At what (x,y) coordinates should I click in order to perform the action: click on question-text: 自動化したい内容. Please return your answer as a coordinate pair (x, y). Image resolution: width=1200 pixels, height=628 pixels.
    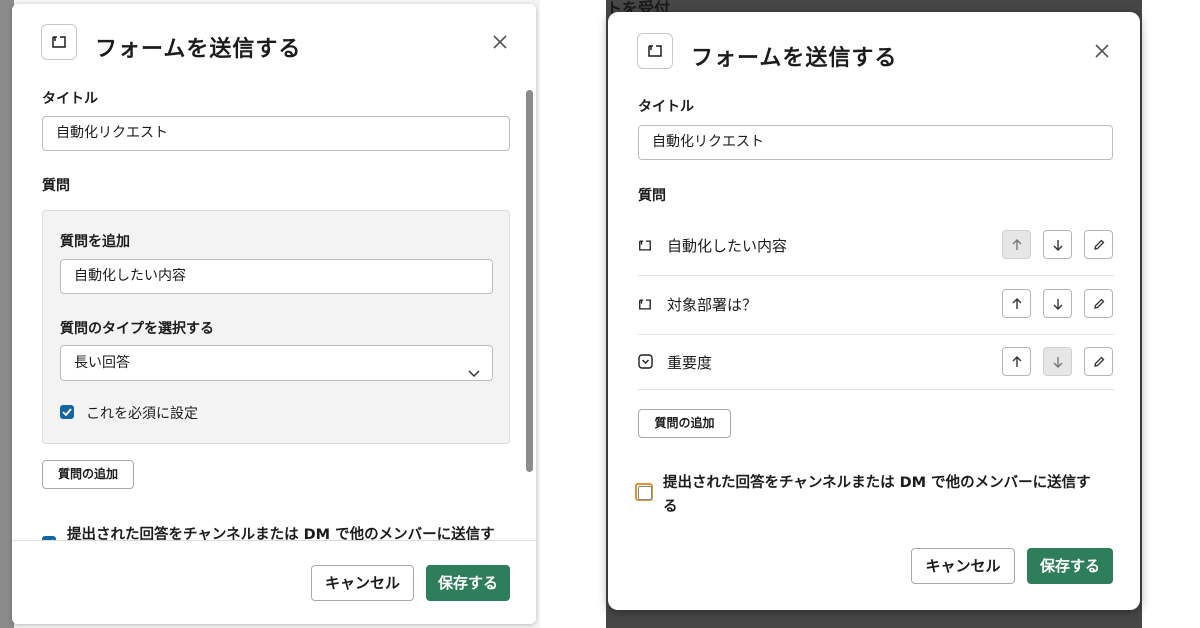
    Looking at the image, I should click on (727, 246).